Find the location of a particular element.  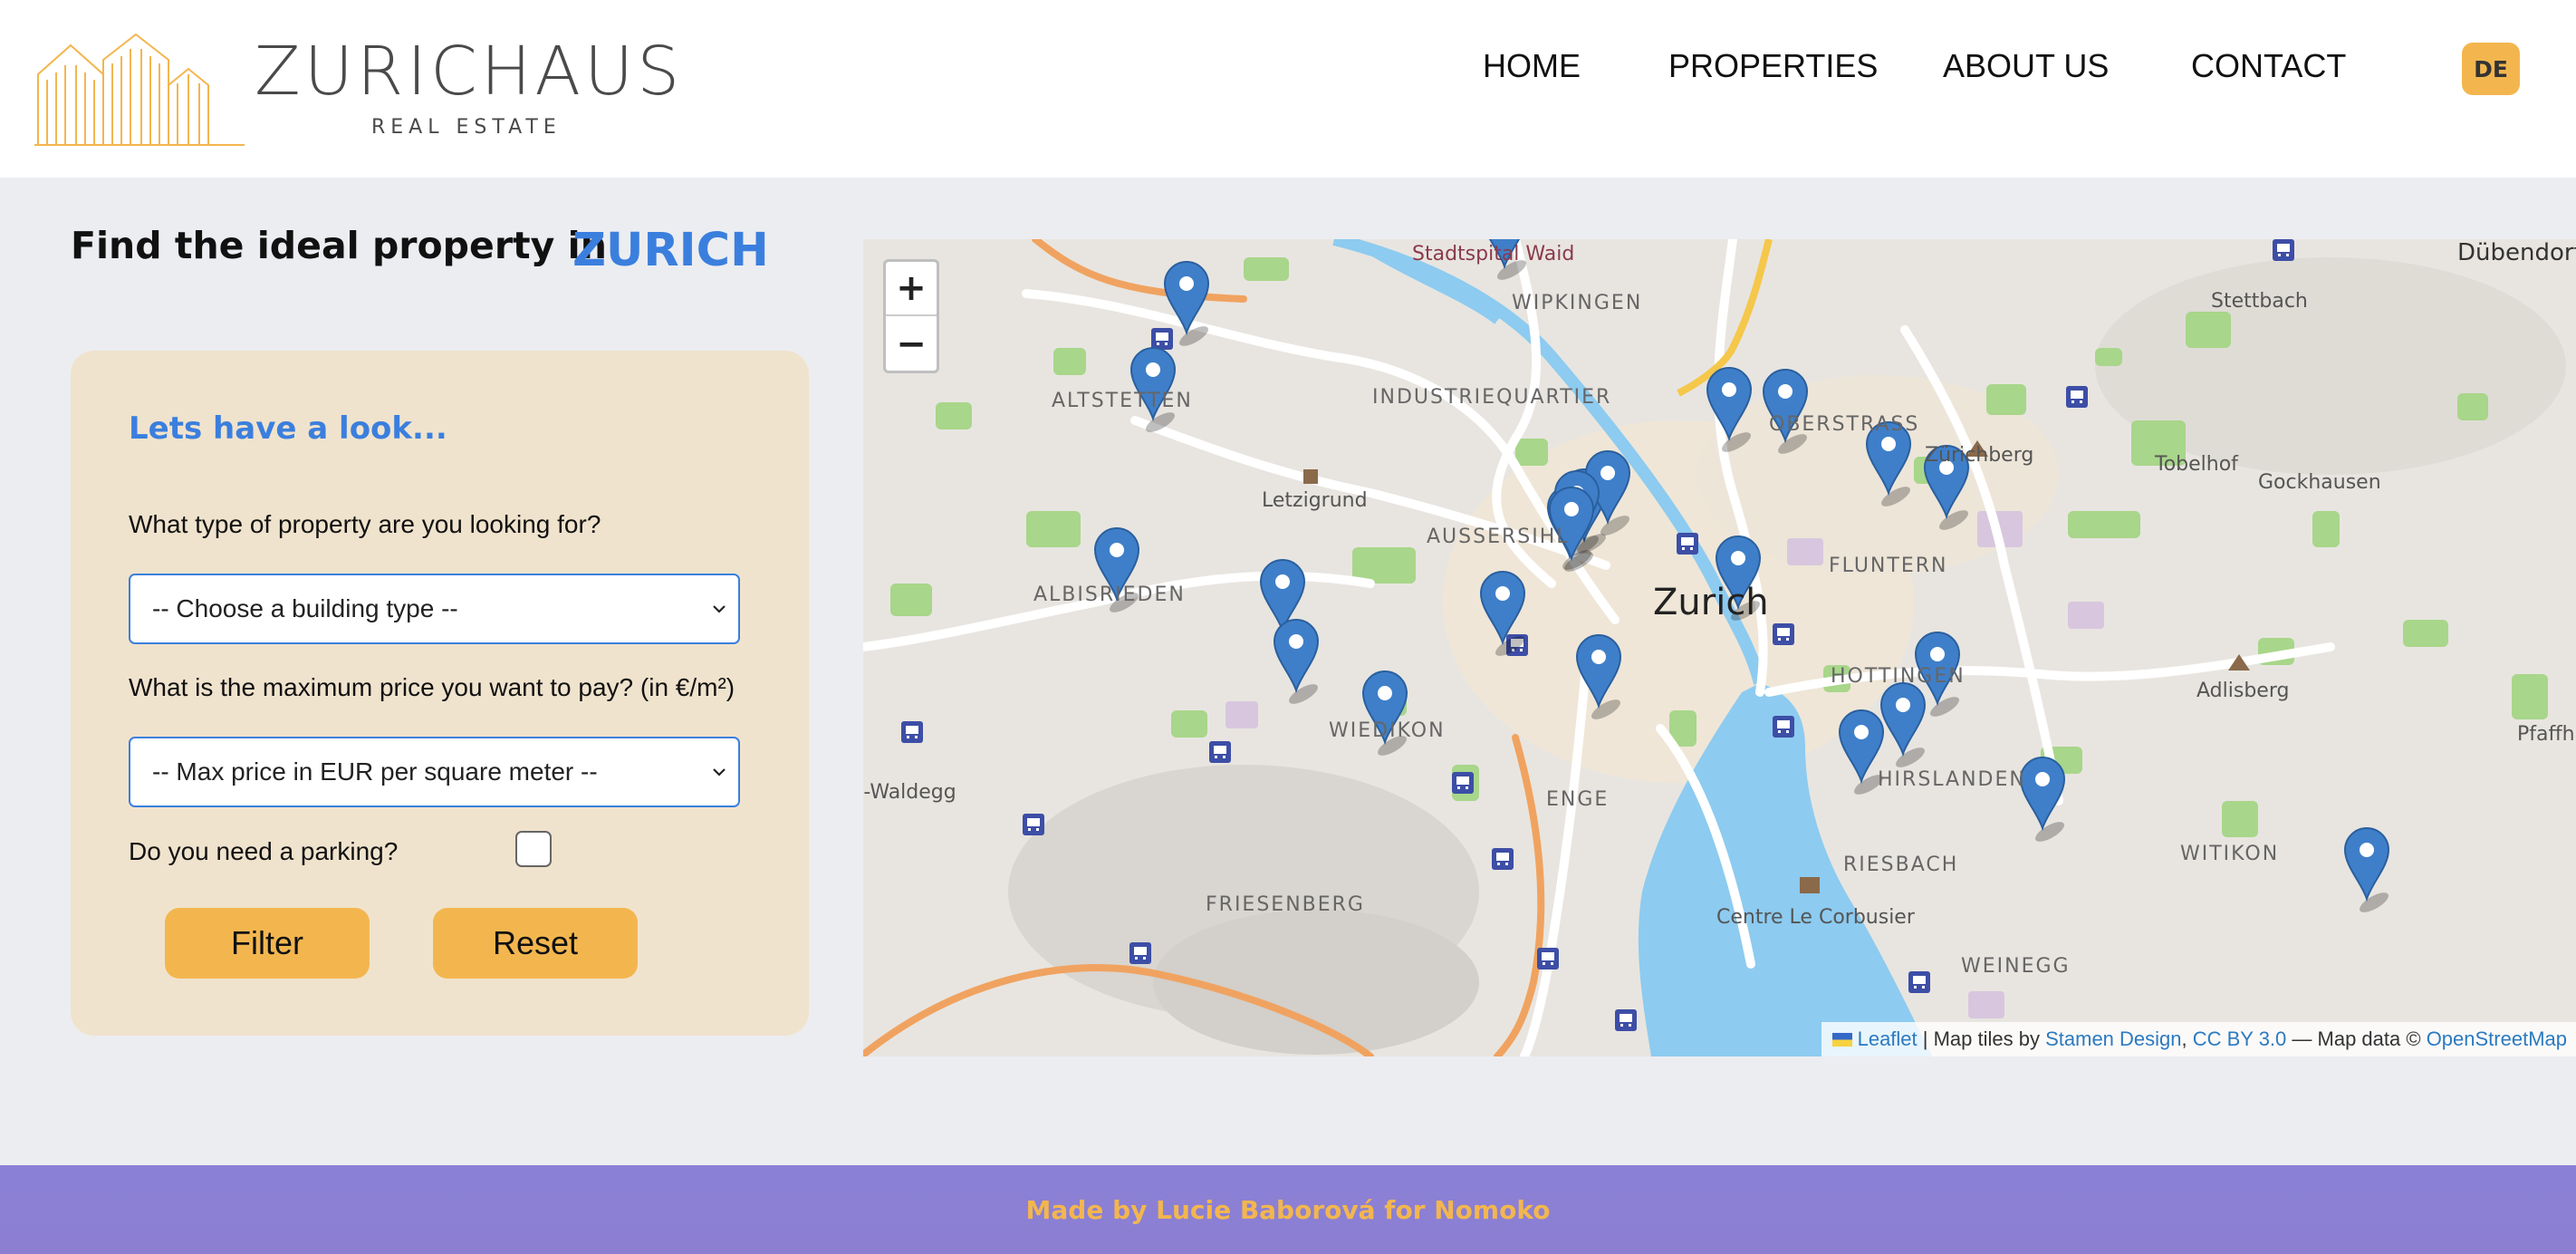

nav-properties: PROPERTIES is located at coordinates (1773, 66).